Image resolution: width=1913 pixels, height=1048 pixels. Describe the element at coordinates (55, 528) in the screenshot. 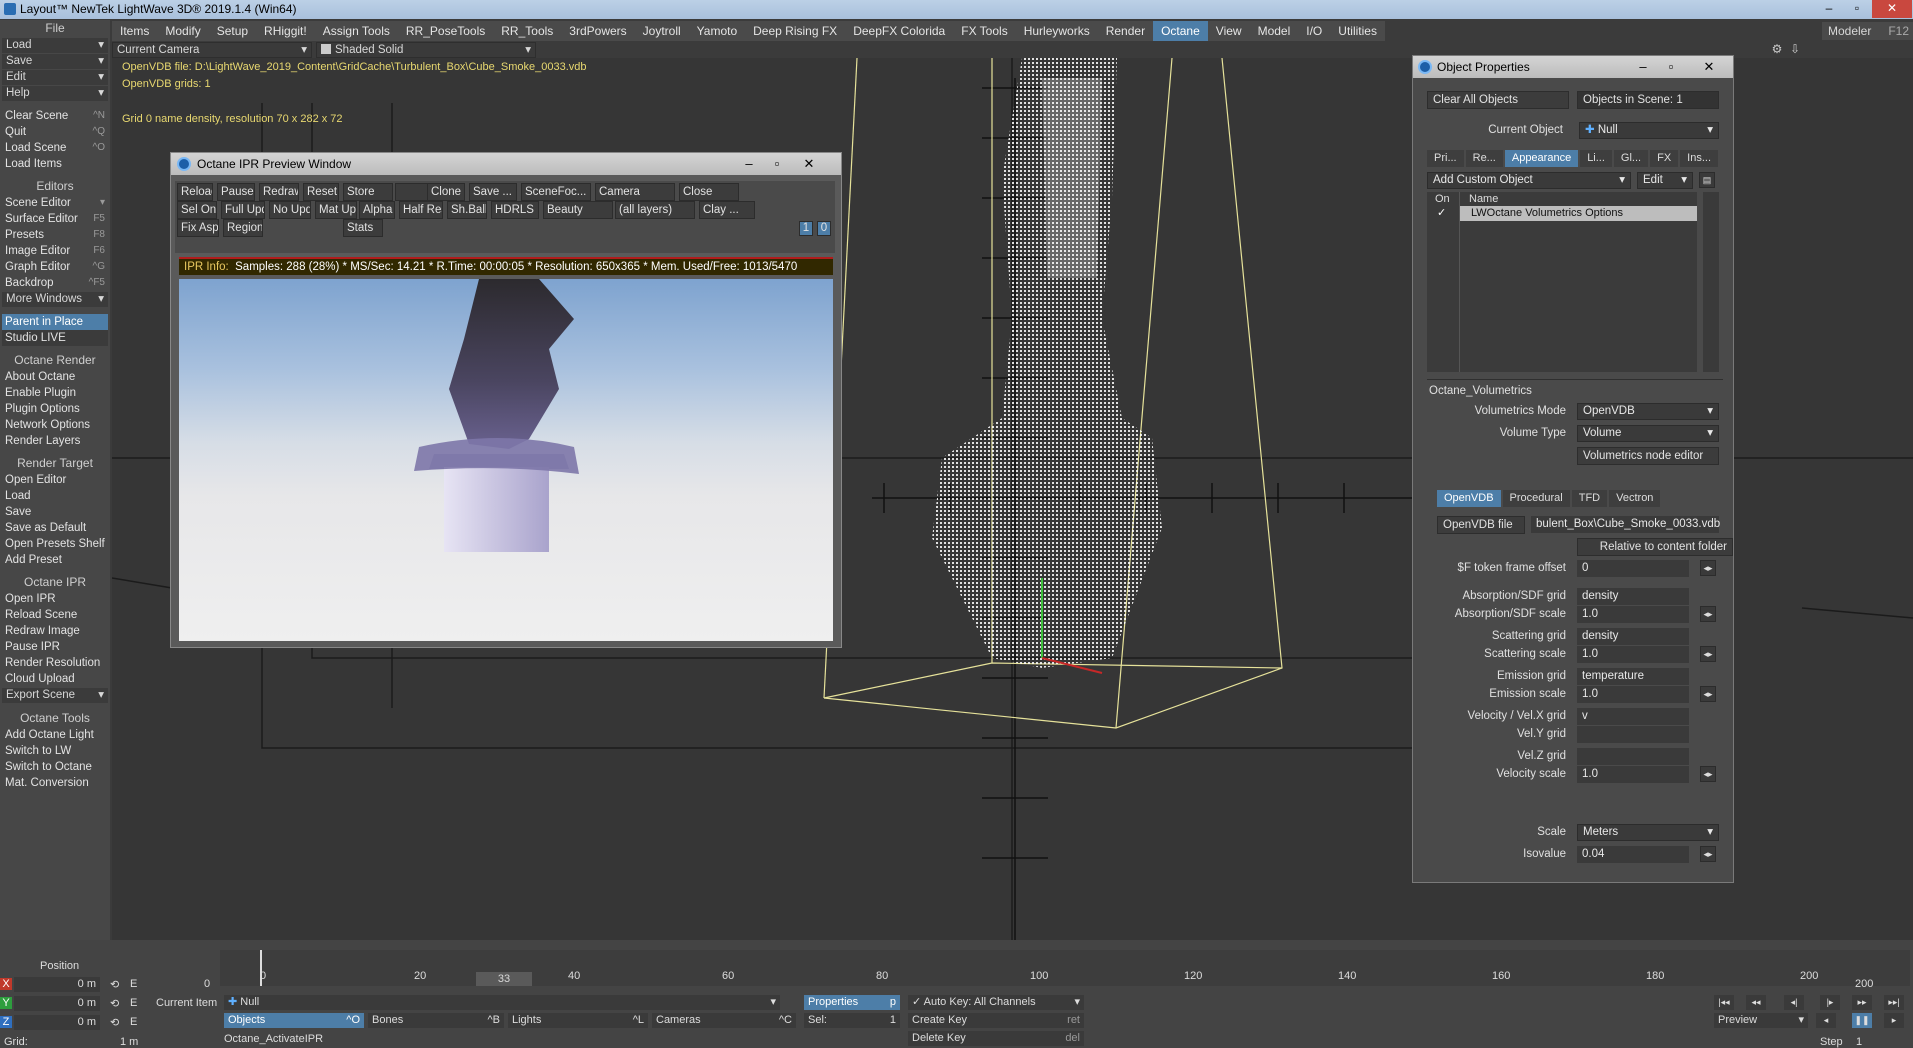

I see `sidebar-item-save-as-default: Save as Default` at that location.